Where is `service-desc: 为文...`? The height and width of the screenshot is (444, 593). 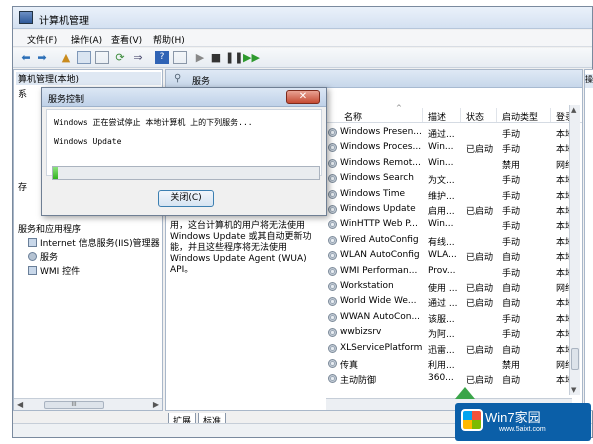
service-desc: 为文... is located at coordinates (441, 181).